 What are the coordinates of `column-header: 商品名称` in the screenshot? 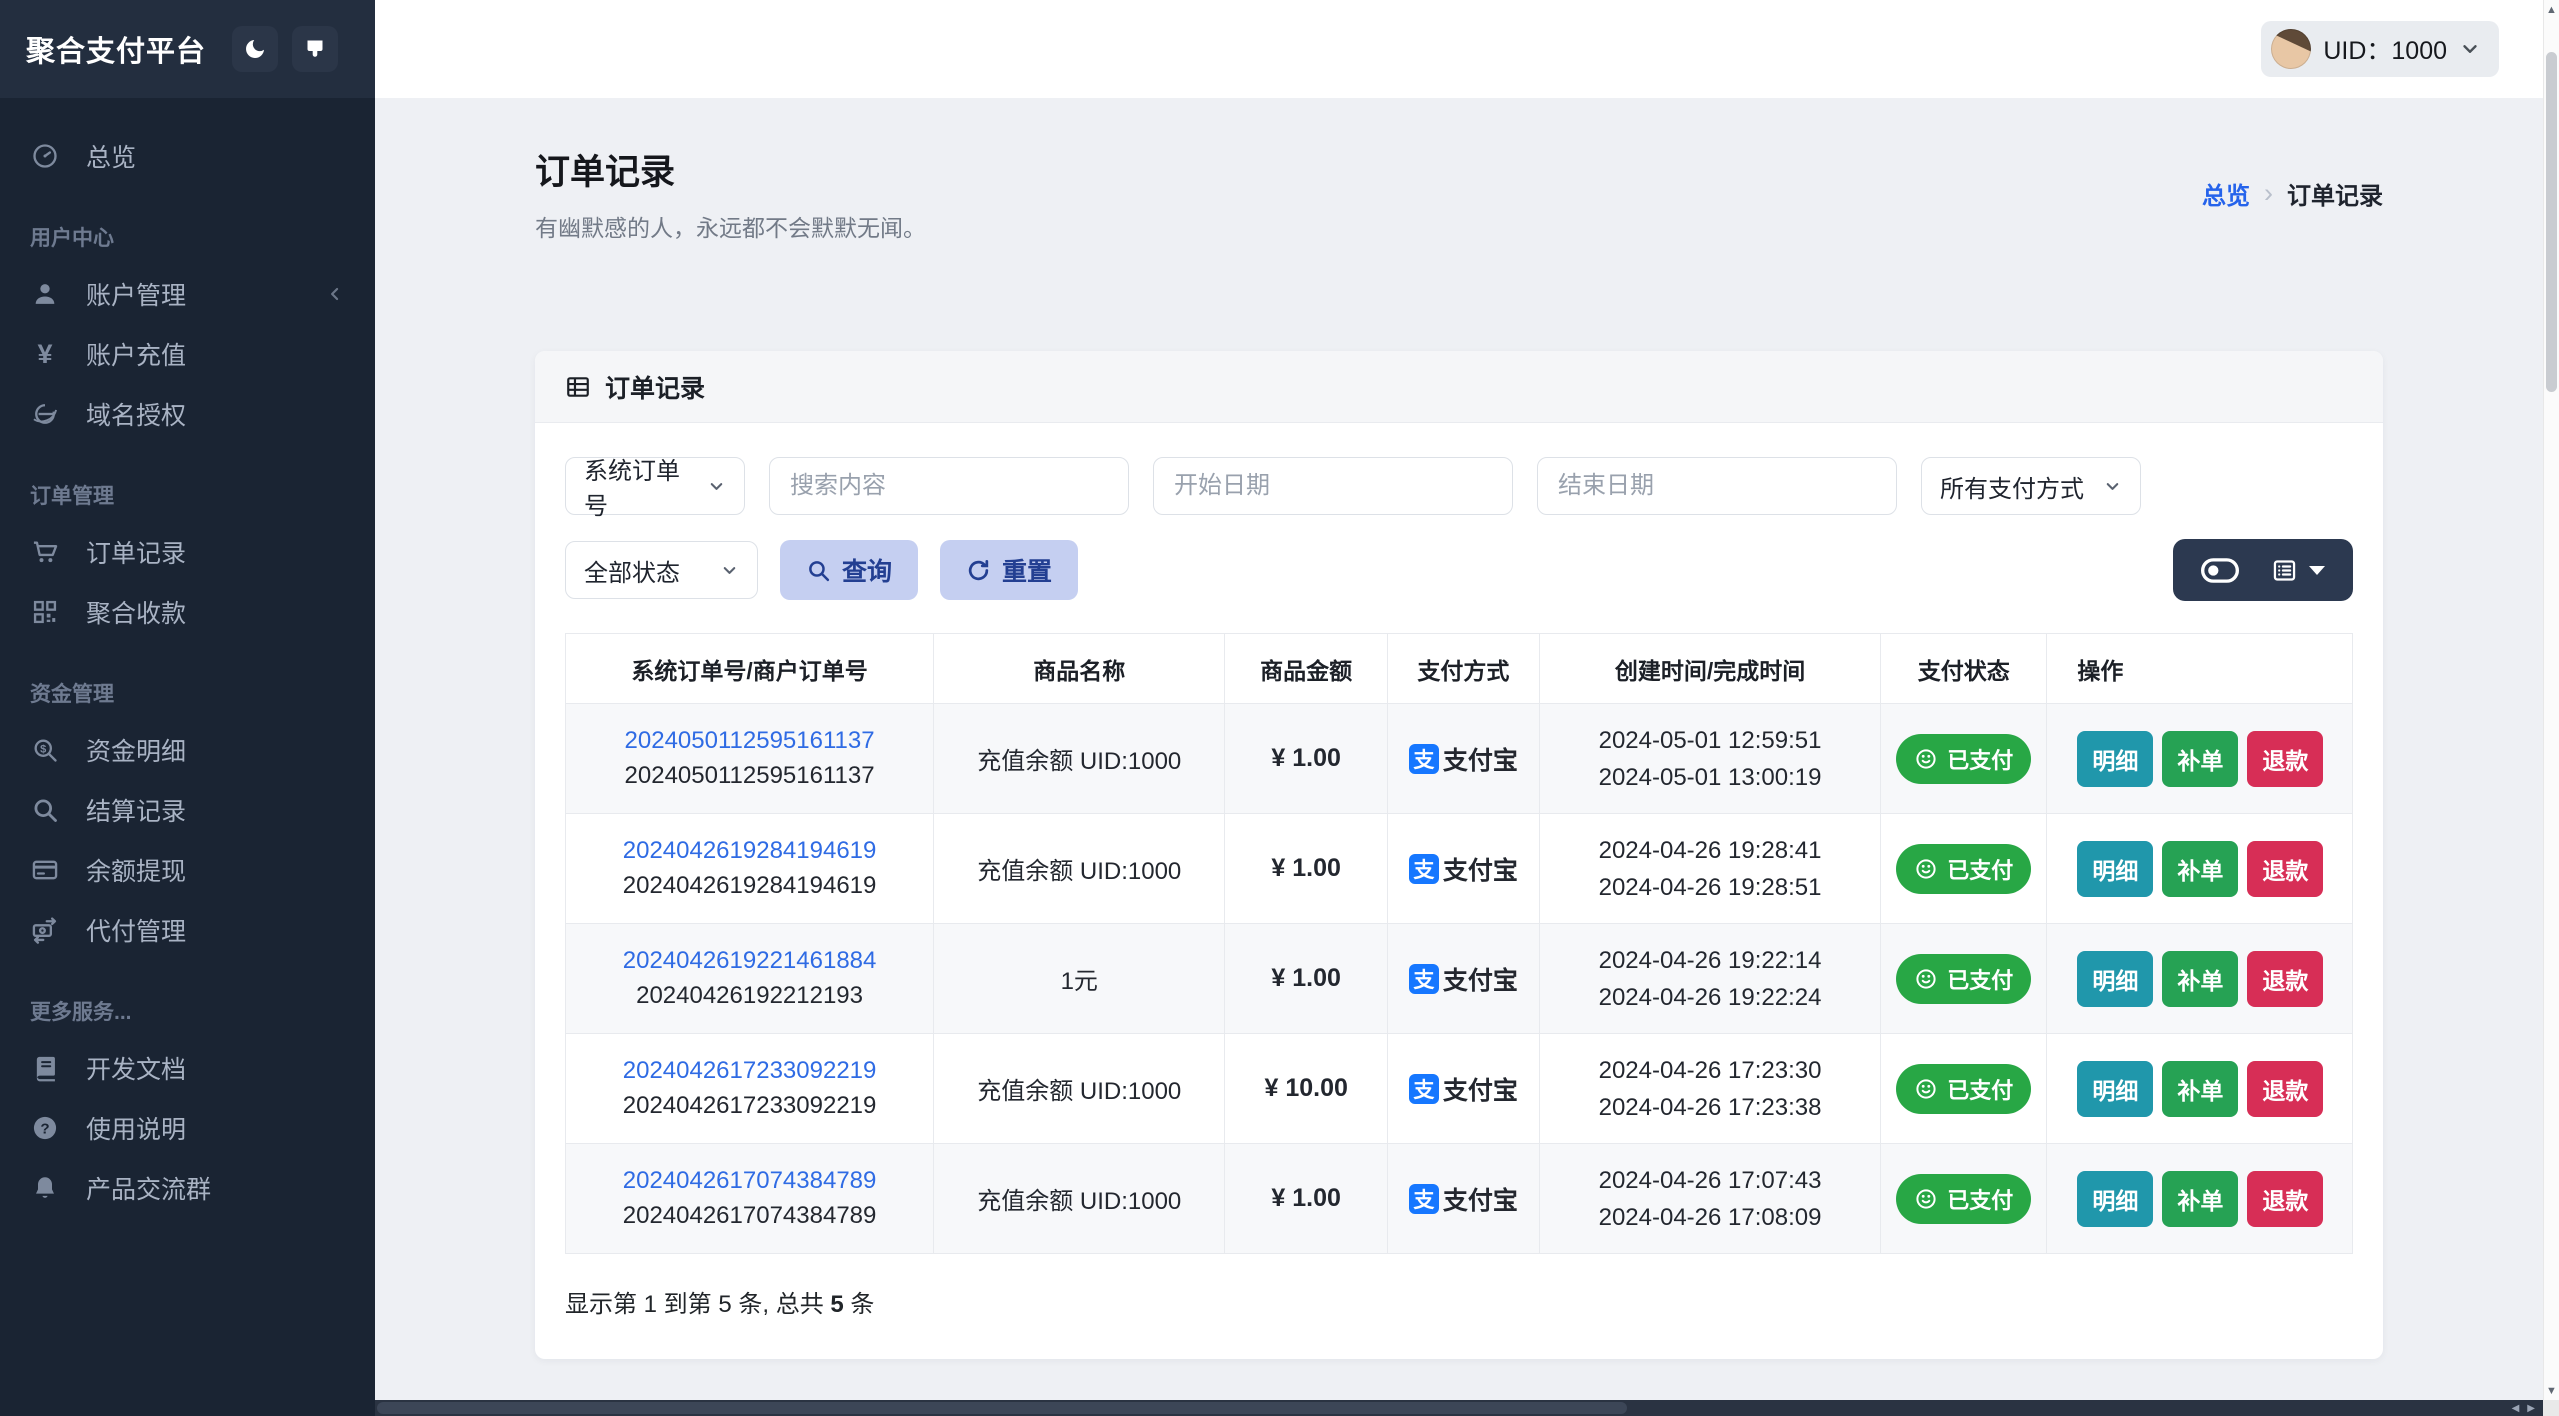 It's located at (1079, 668).